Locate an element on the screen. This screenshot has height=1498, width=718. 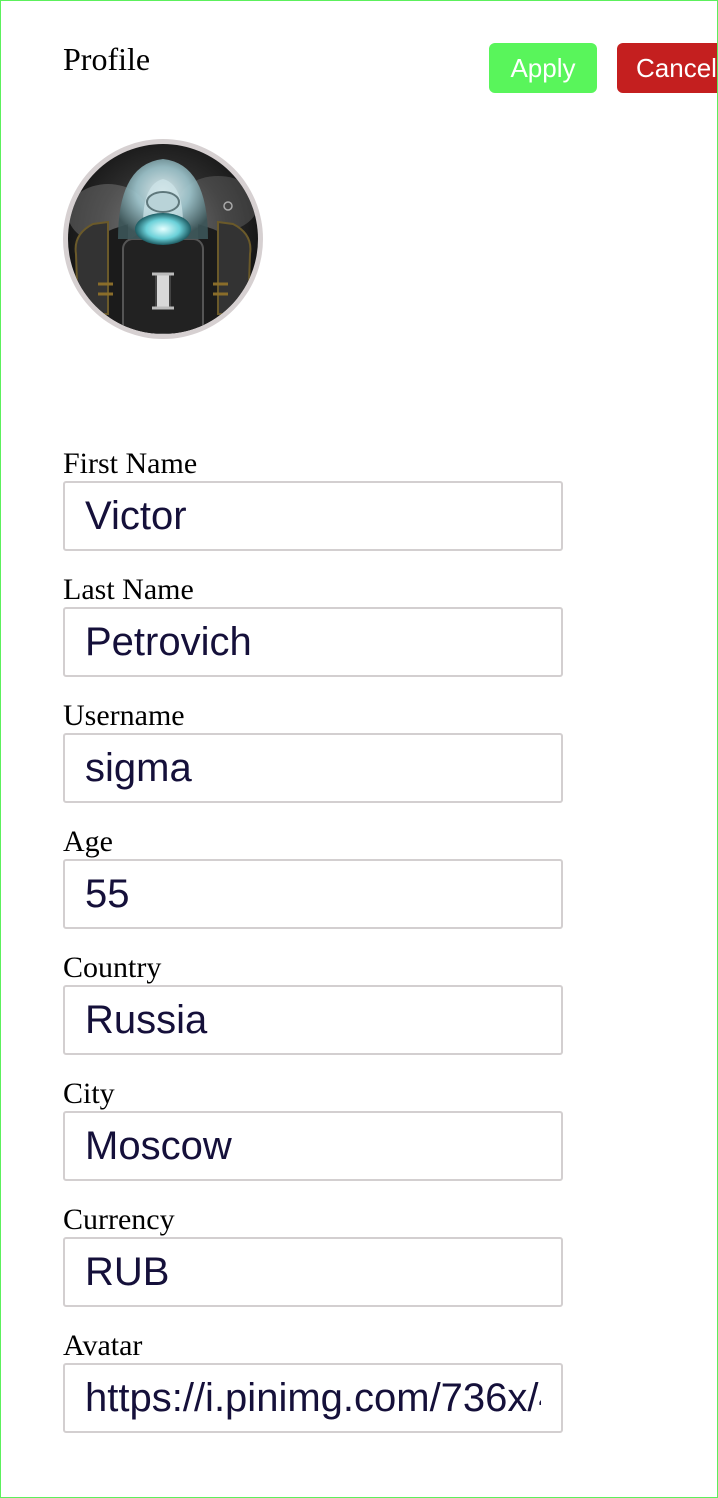
last-name-field: Last Name is located at coordinates (313, 625).